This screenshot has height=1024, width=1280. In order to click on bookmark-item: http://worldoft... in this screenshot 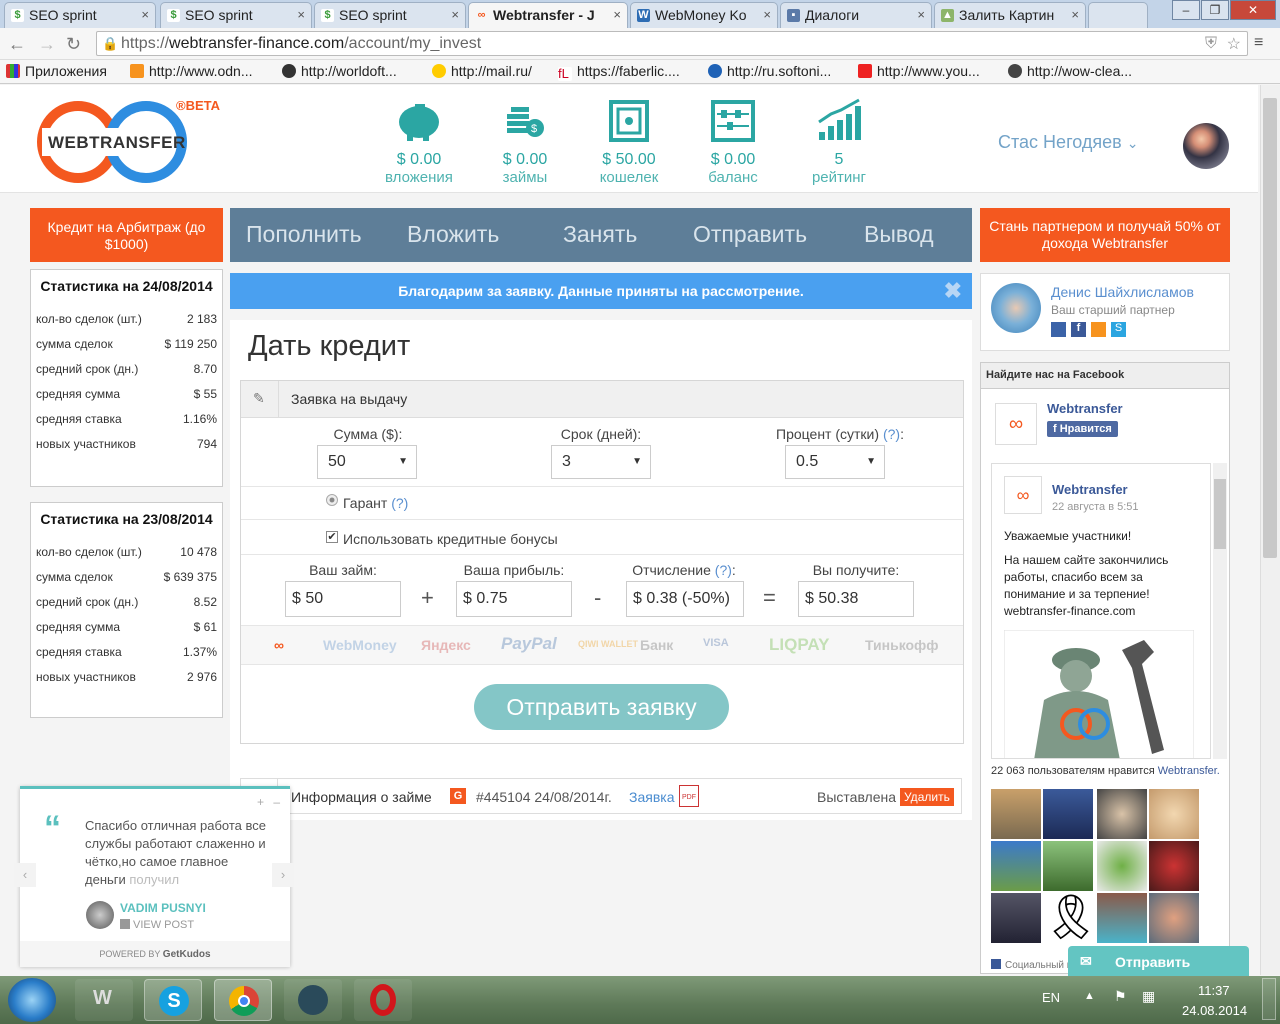, I will do `click(339, 71)`.